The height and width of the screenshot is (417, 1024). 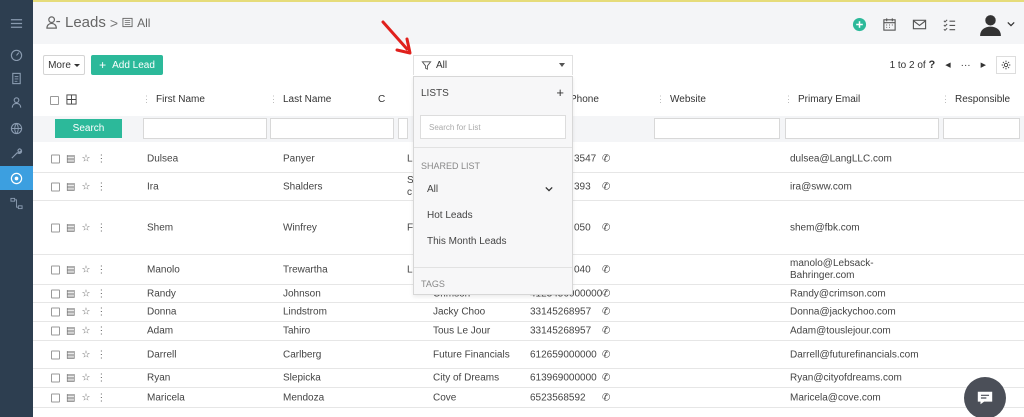 I want to click on grid-view-icon, so click(x=71, y=101).